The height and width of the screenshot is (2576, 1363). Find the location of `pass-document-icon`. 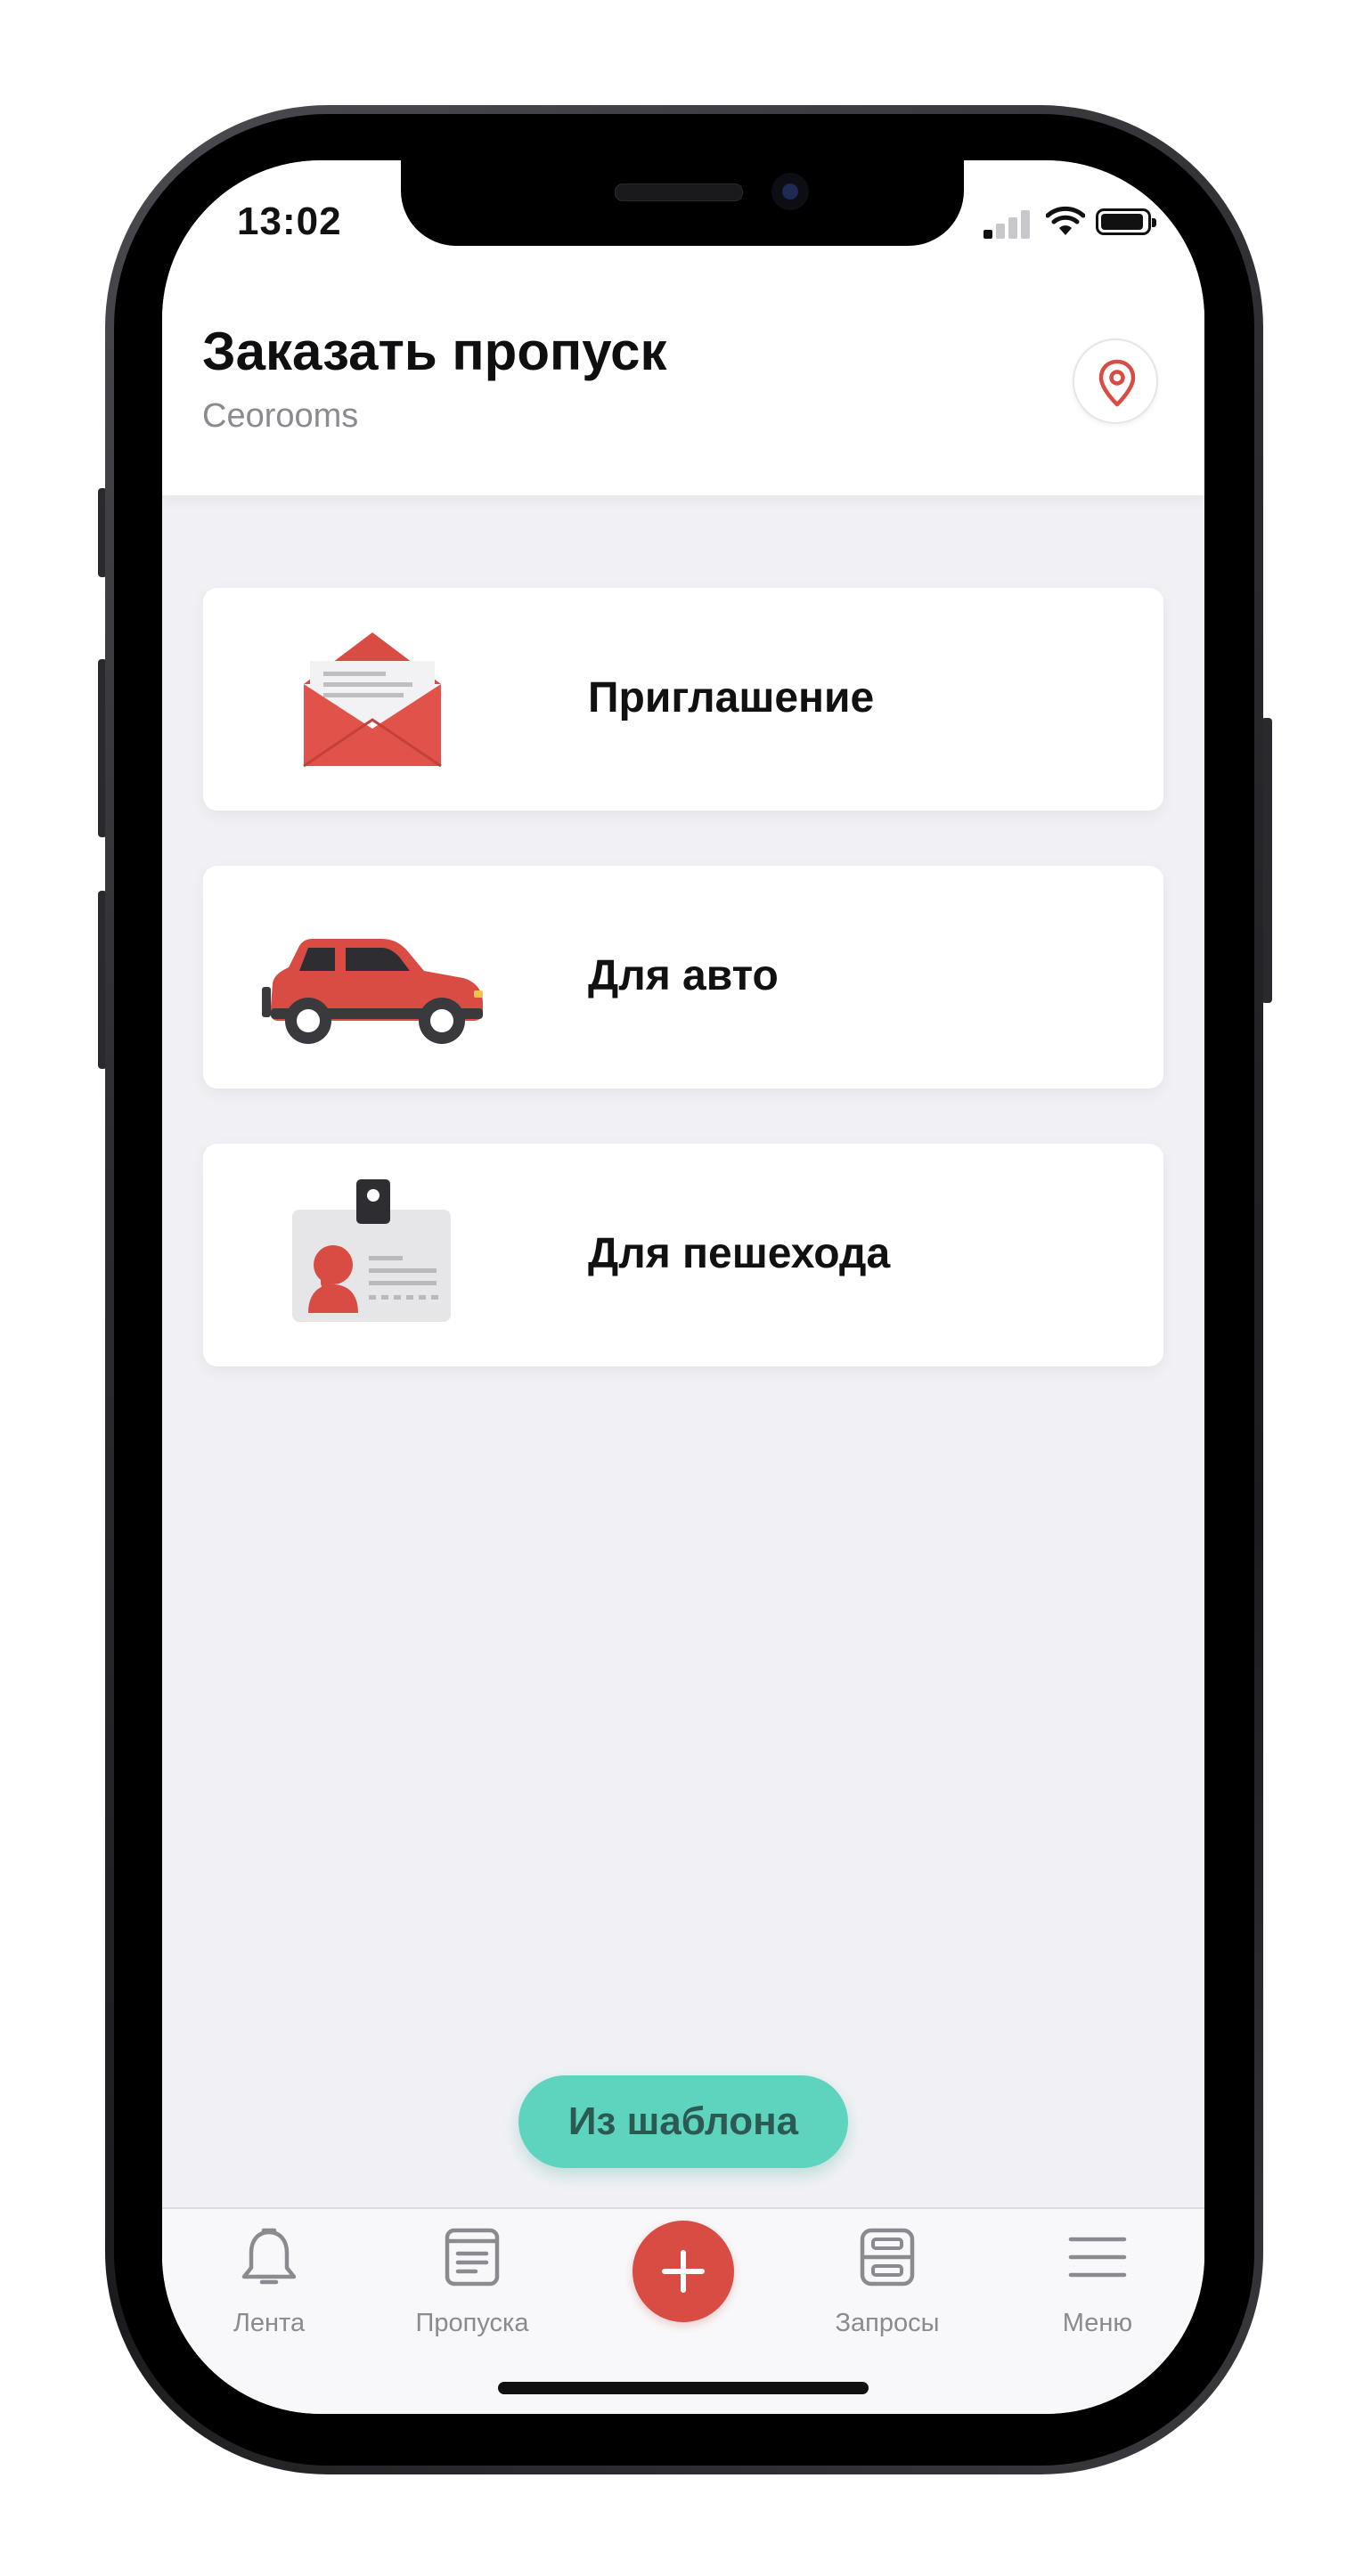

pass-document-icon is located at coordinates (472, 2257).